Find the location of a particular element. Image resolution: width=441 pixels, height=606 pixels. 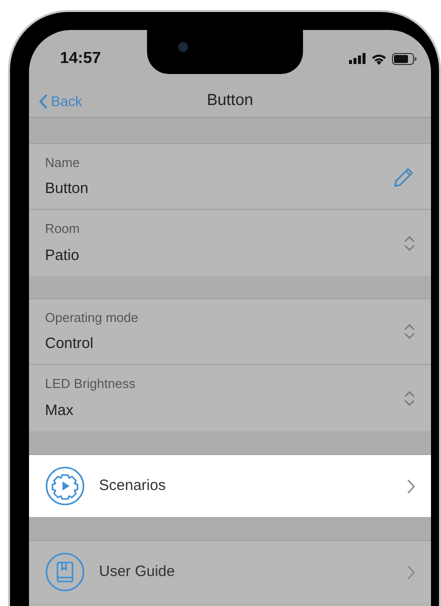

battery-icon is located at coordinates (404, 58).